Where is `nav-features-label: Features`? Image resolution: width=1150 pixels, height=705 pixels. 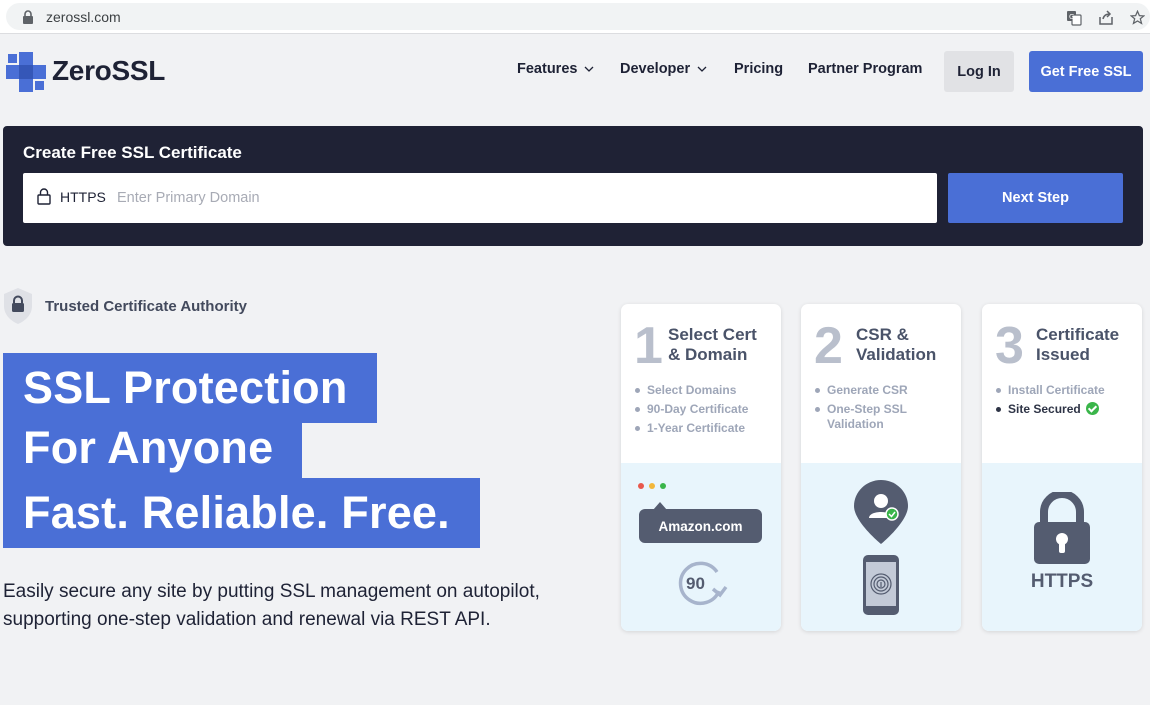
nav-features-label: Features is located at coordinates (547, 69).